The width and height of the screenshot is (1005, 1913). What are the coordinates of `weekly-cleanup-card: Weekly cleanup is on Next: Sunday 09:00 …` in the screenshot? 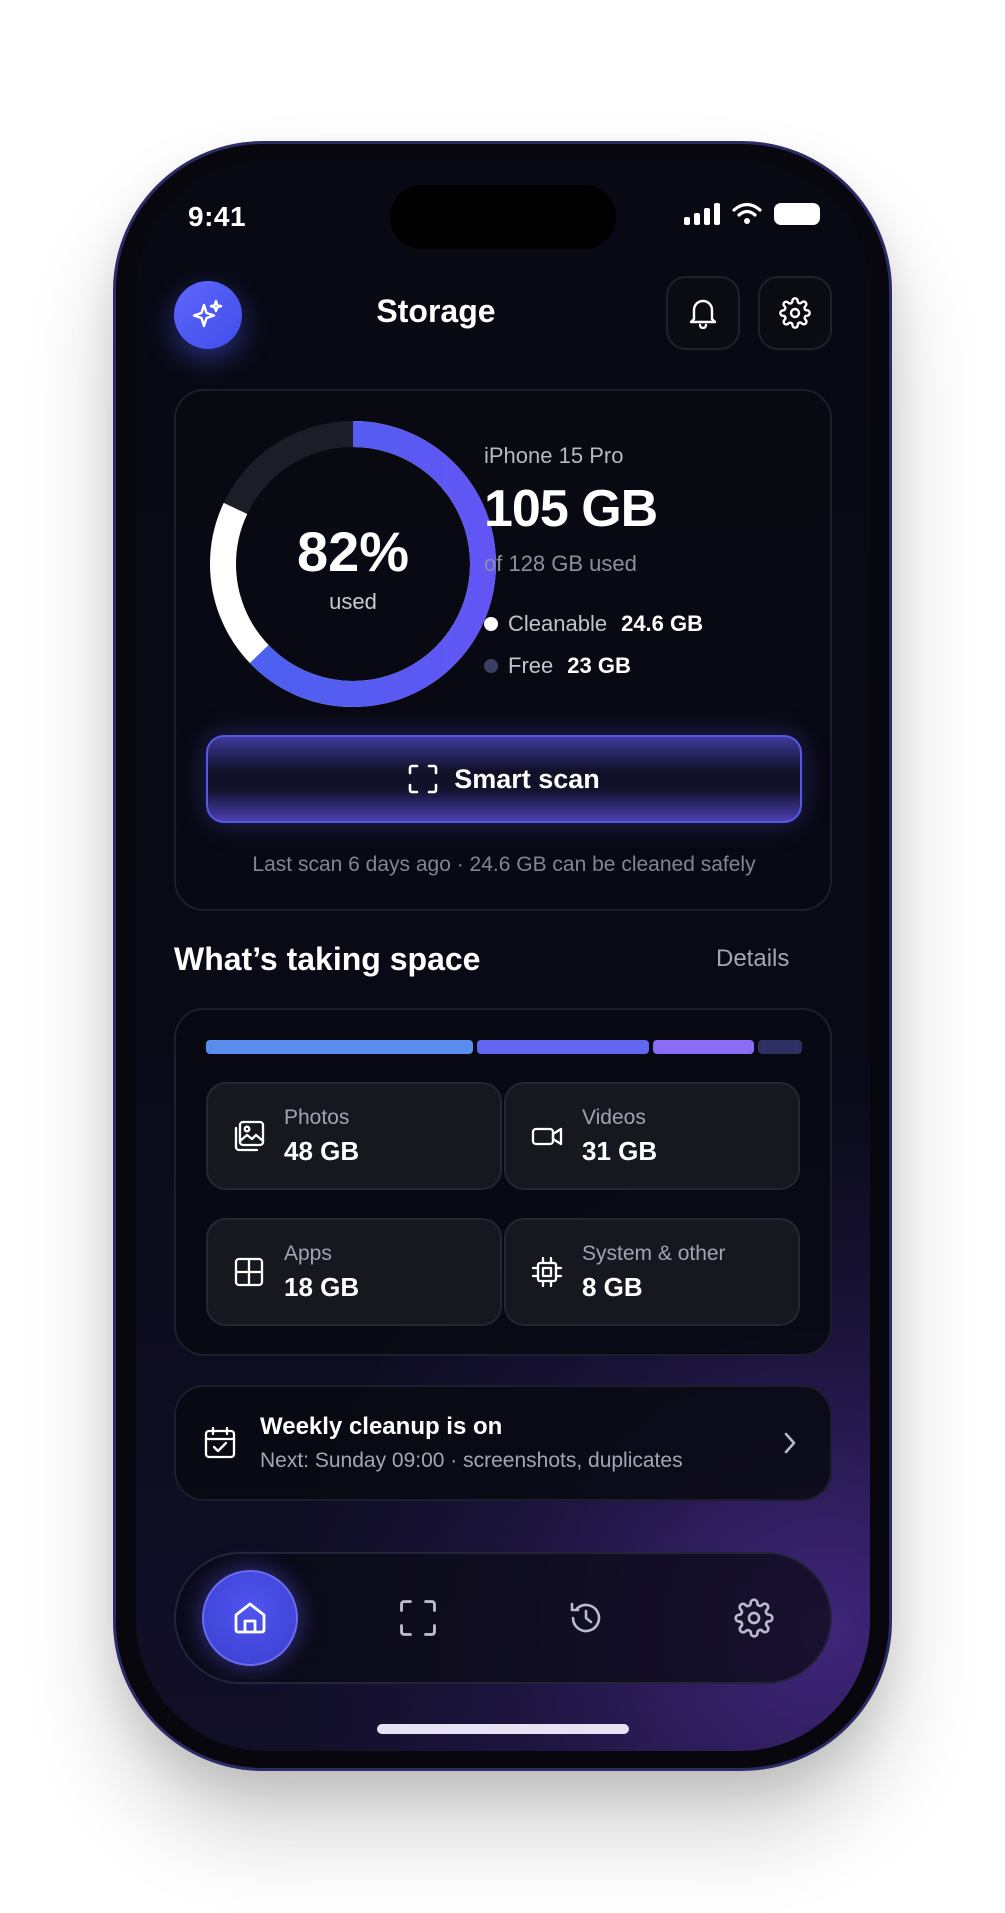 It's located at (503, 1443).